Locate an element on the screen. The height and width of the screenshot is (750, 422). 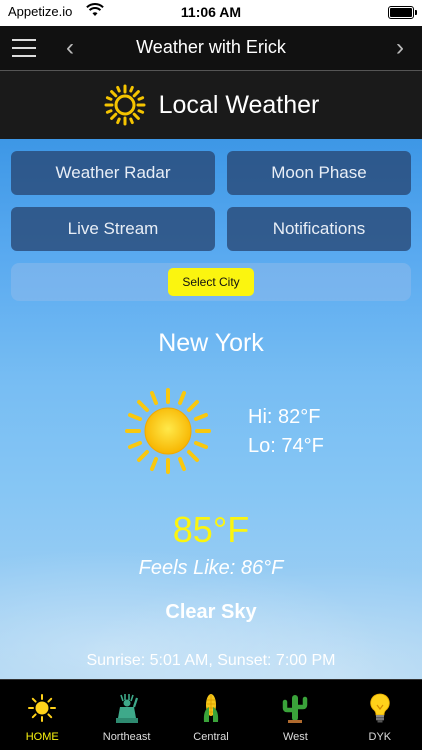
select-city-bar: Select City is located at coordinates (211, 282).